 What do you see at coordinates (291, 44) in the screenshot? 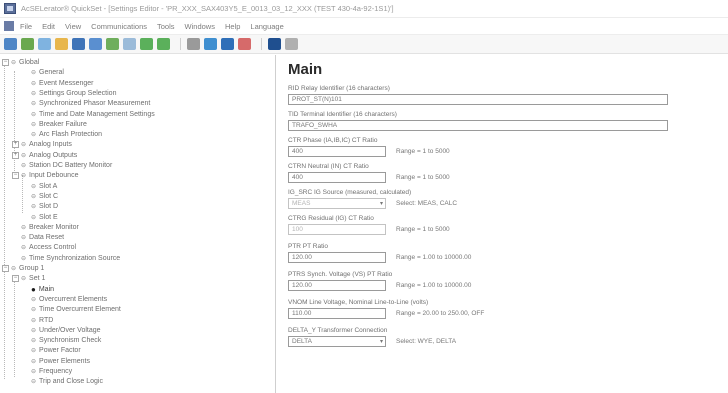
I see `toolbar-info-icon` at bounding box center [291, 44].